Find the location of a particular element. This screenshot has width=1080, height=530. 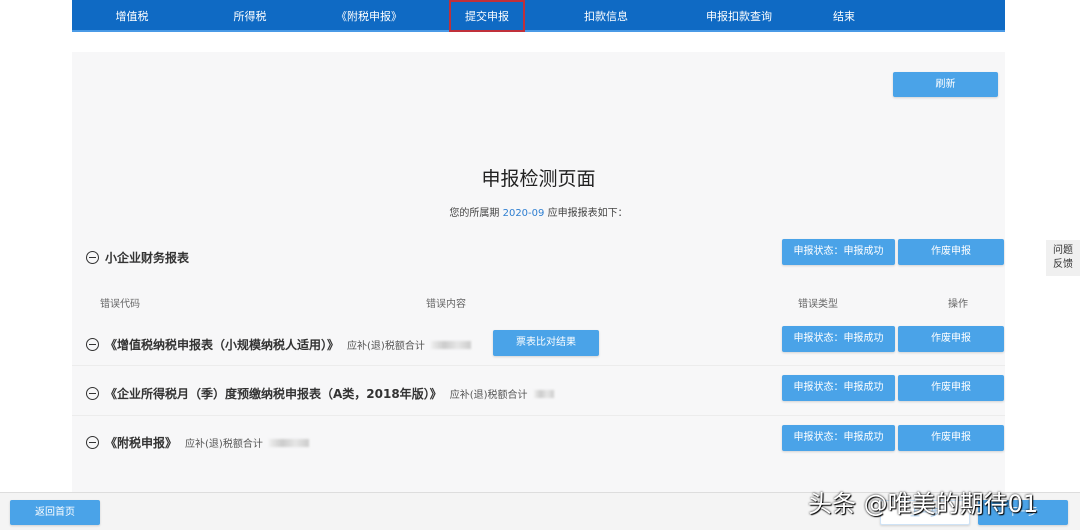

page-title: 申报检测页面 is located at coordinates (538, 179).